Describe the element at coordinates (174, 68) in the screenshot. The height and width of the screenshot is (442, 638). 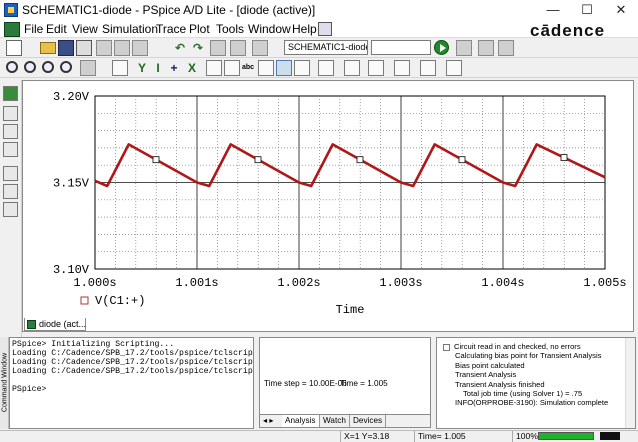
I see `add-trace-icon: +` at that location.